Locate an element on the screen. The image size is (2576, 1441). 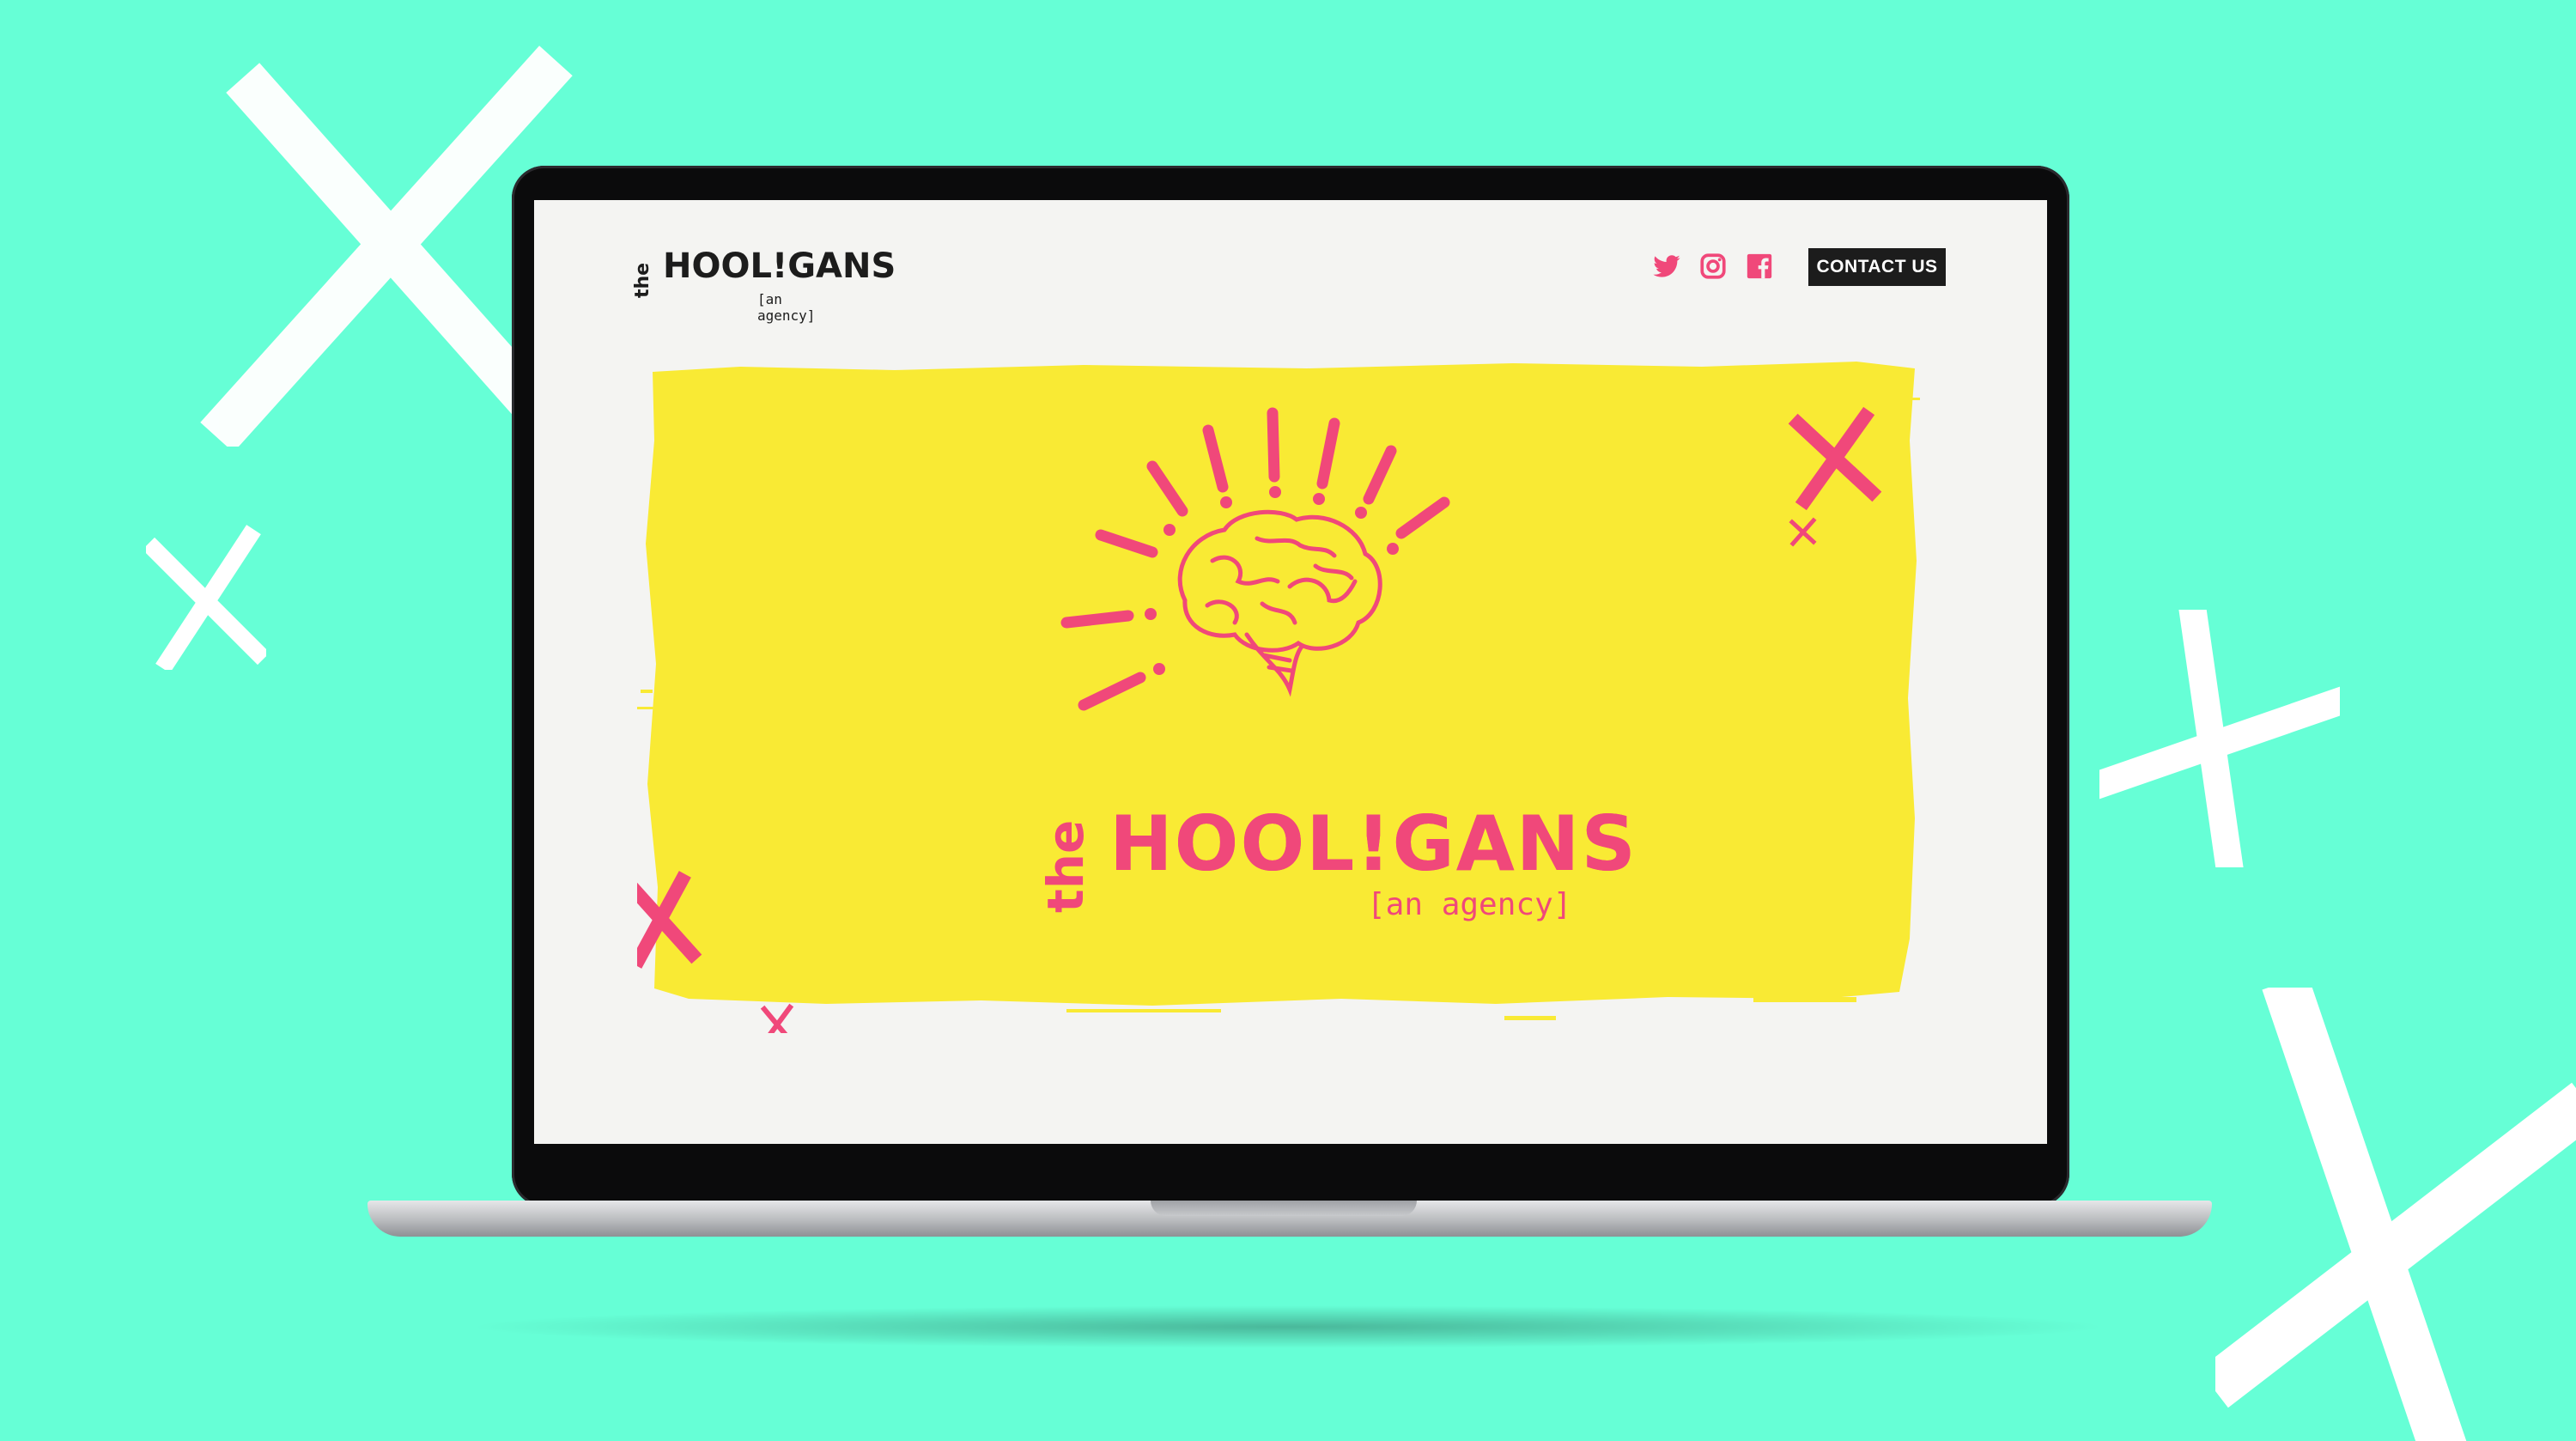
header-logo: the HOOL!GANS [an agency] is located at coordinates (762, 284).